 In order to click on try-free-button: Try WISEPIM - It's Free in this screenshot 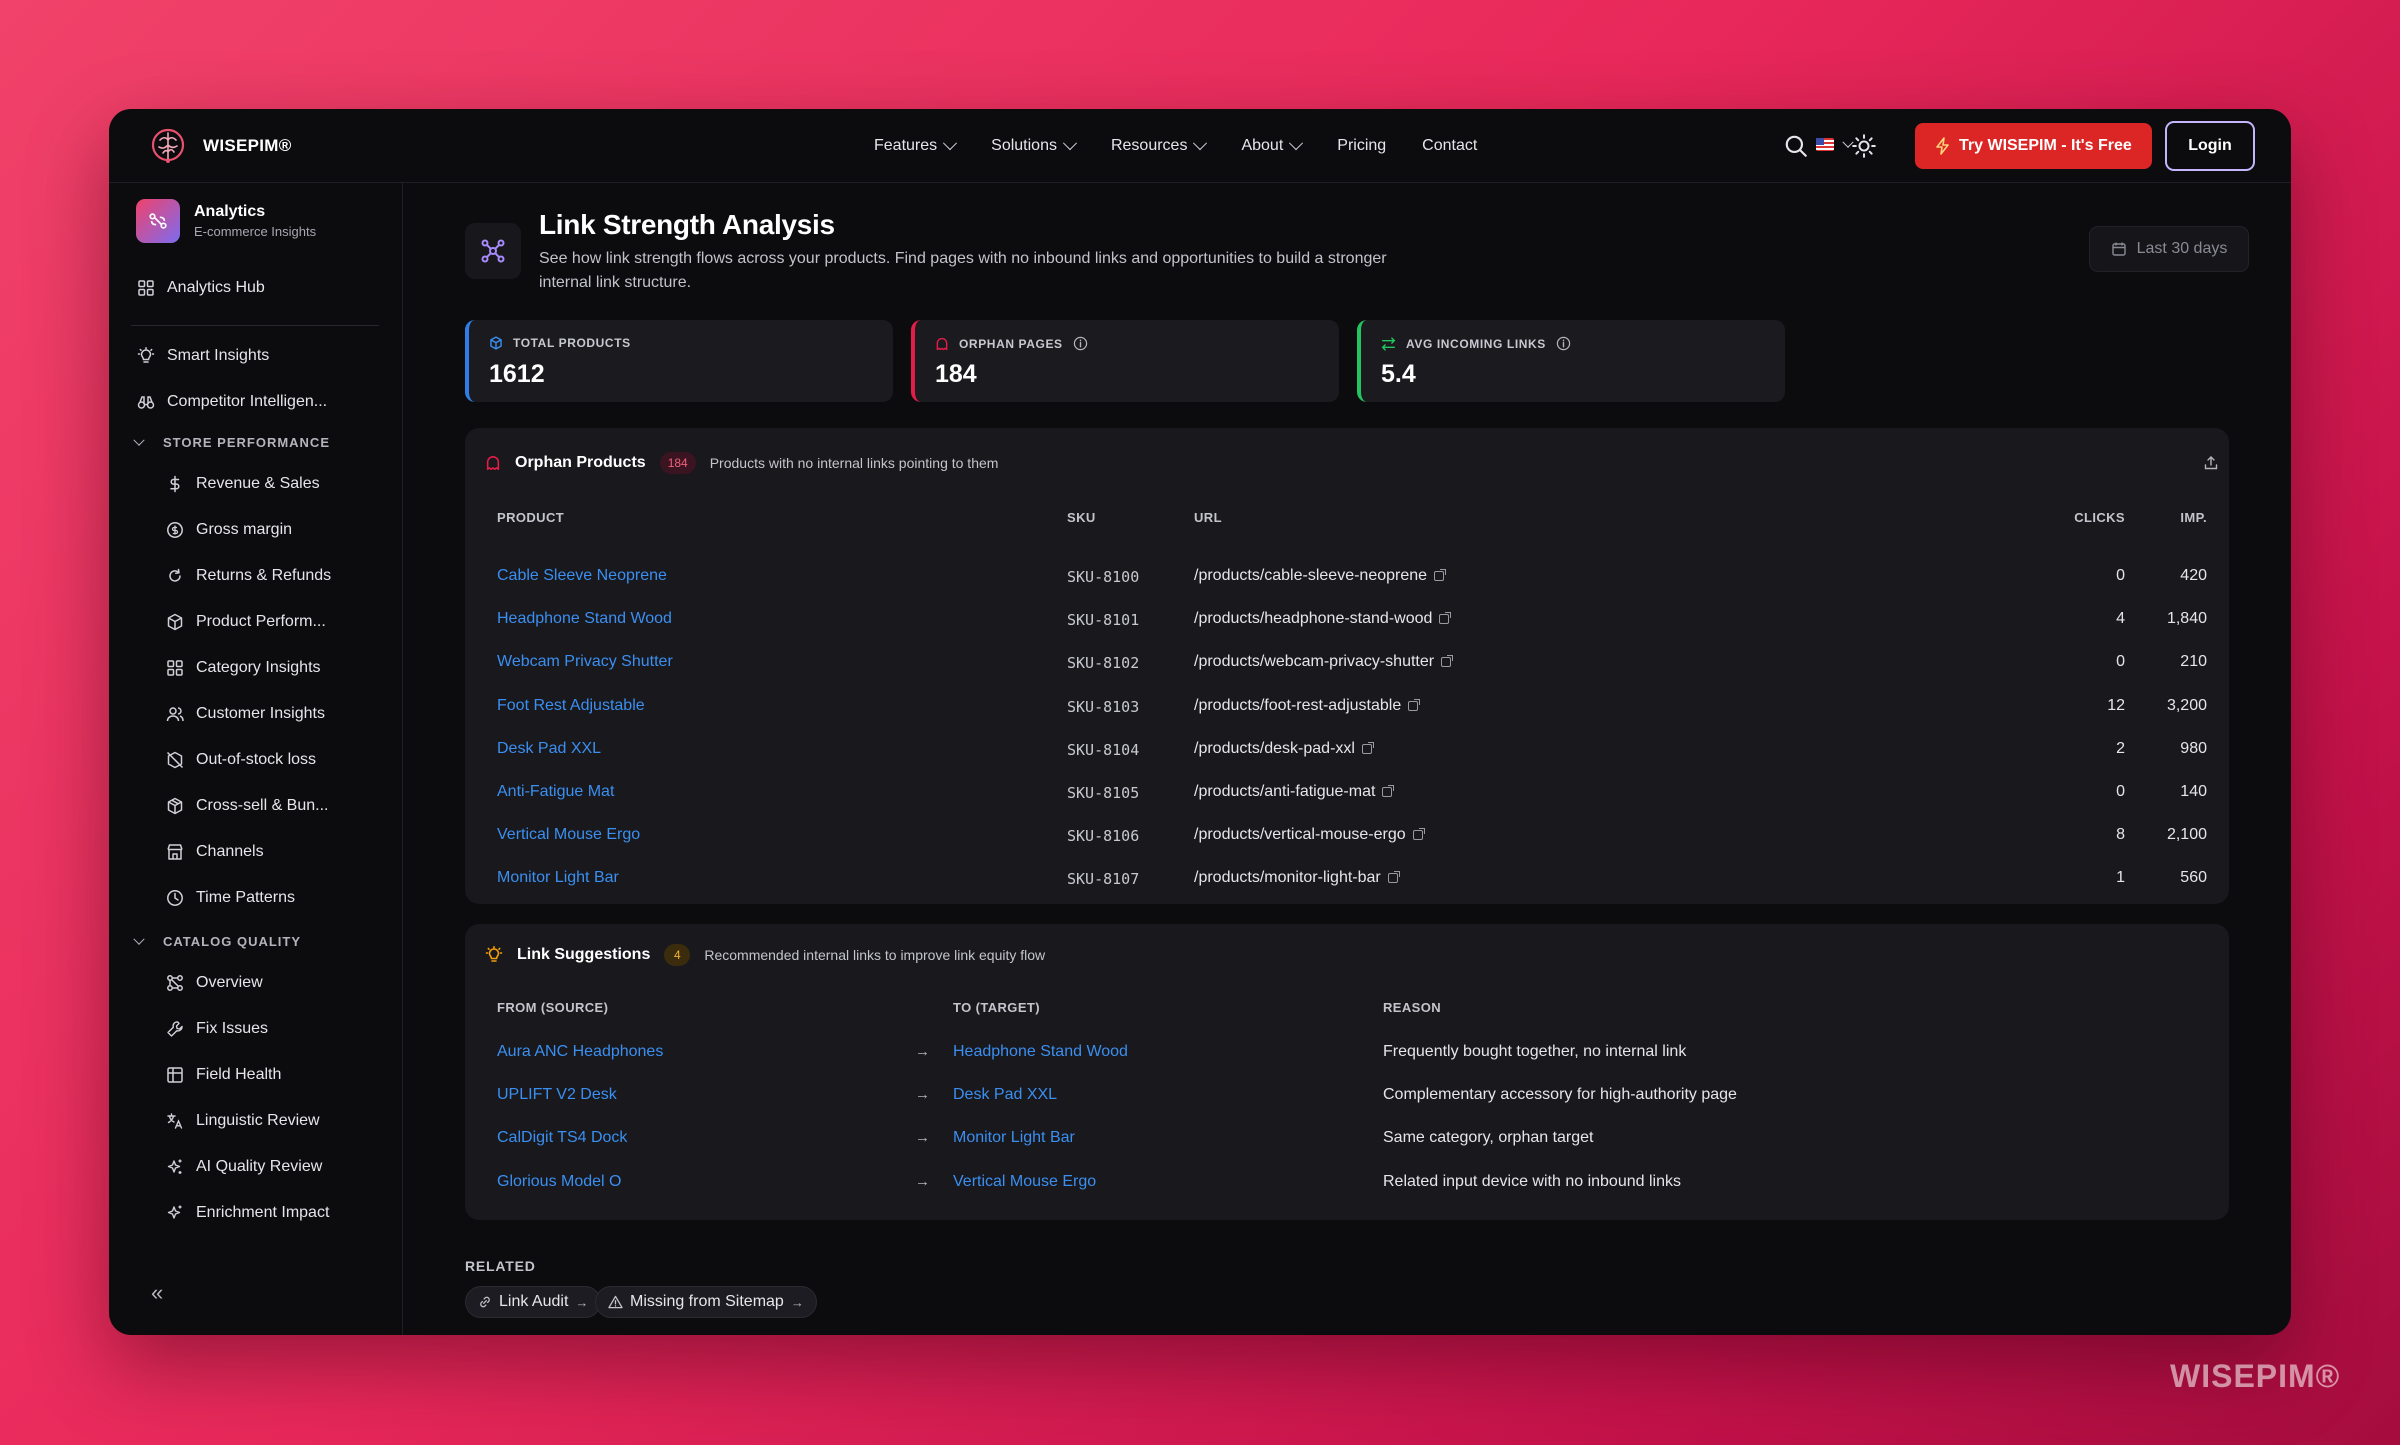, I will do `click(2033, 146)`.